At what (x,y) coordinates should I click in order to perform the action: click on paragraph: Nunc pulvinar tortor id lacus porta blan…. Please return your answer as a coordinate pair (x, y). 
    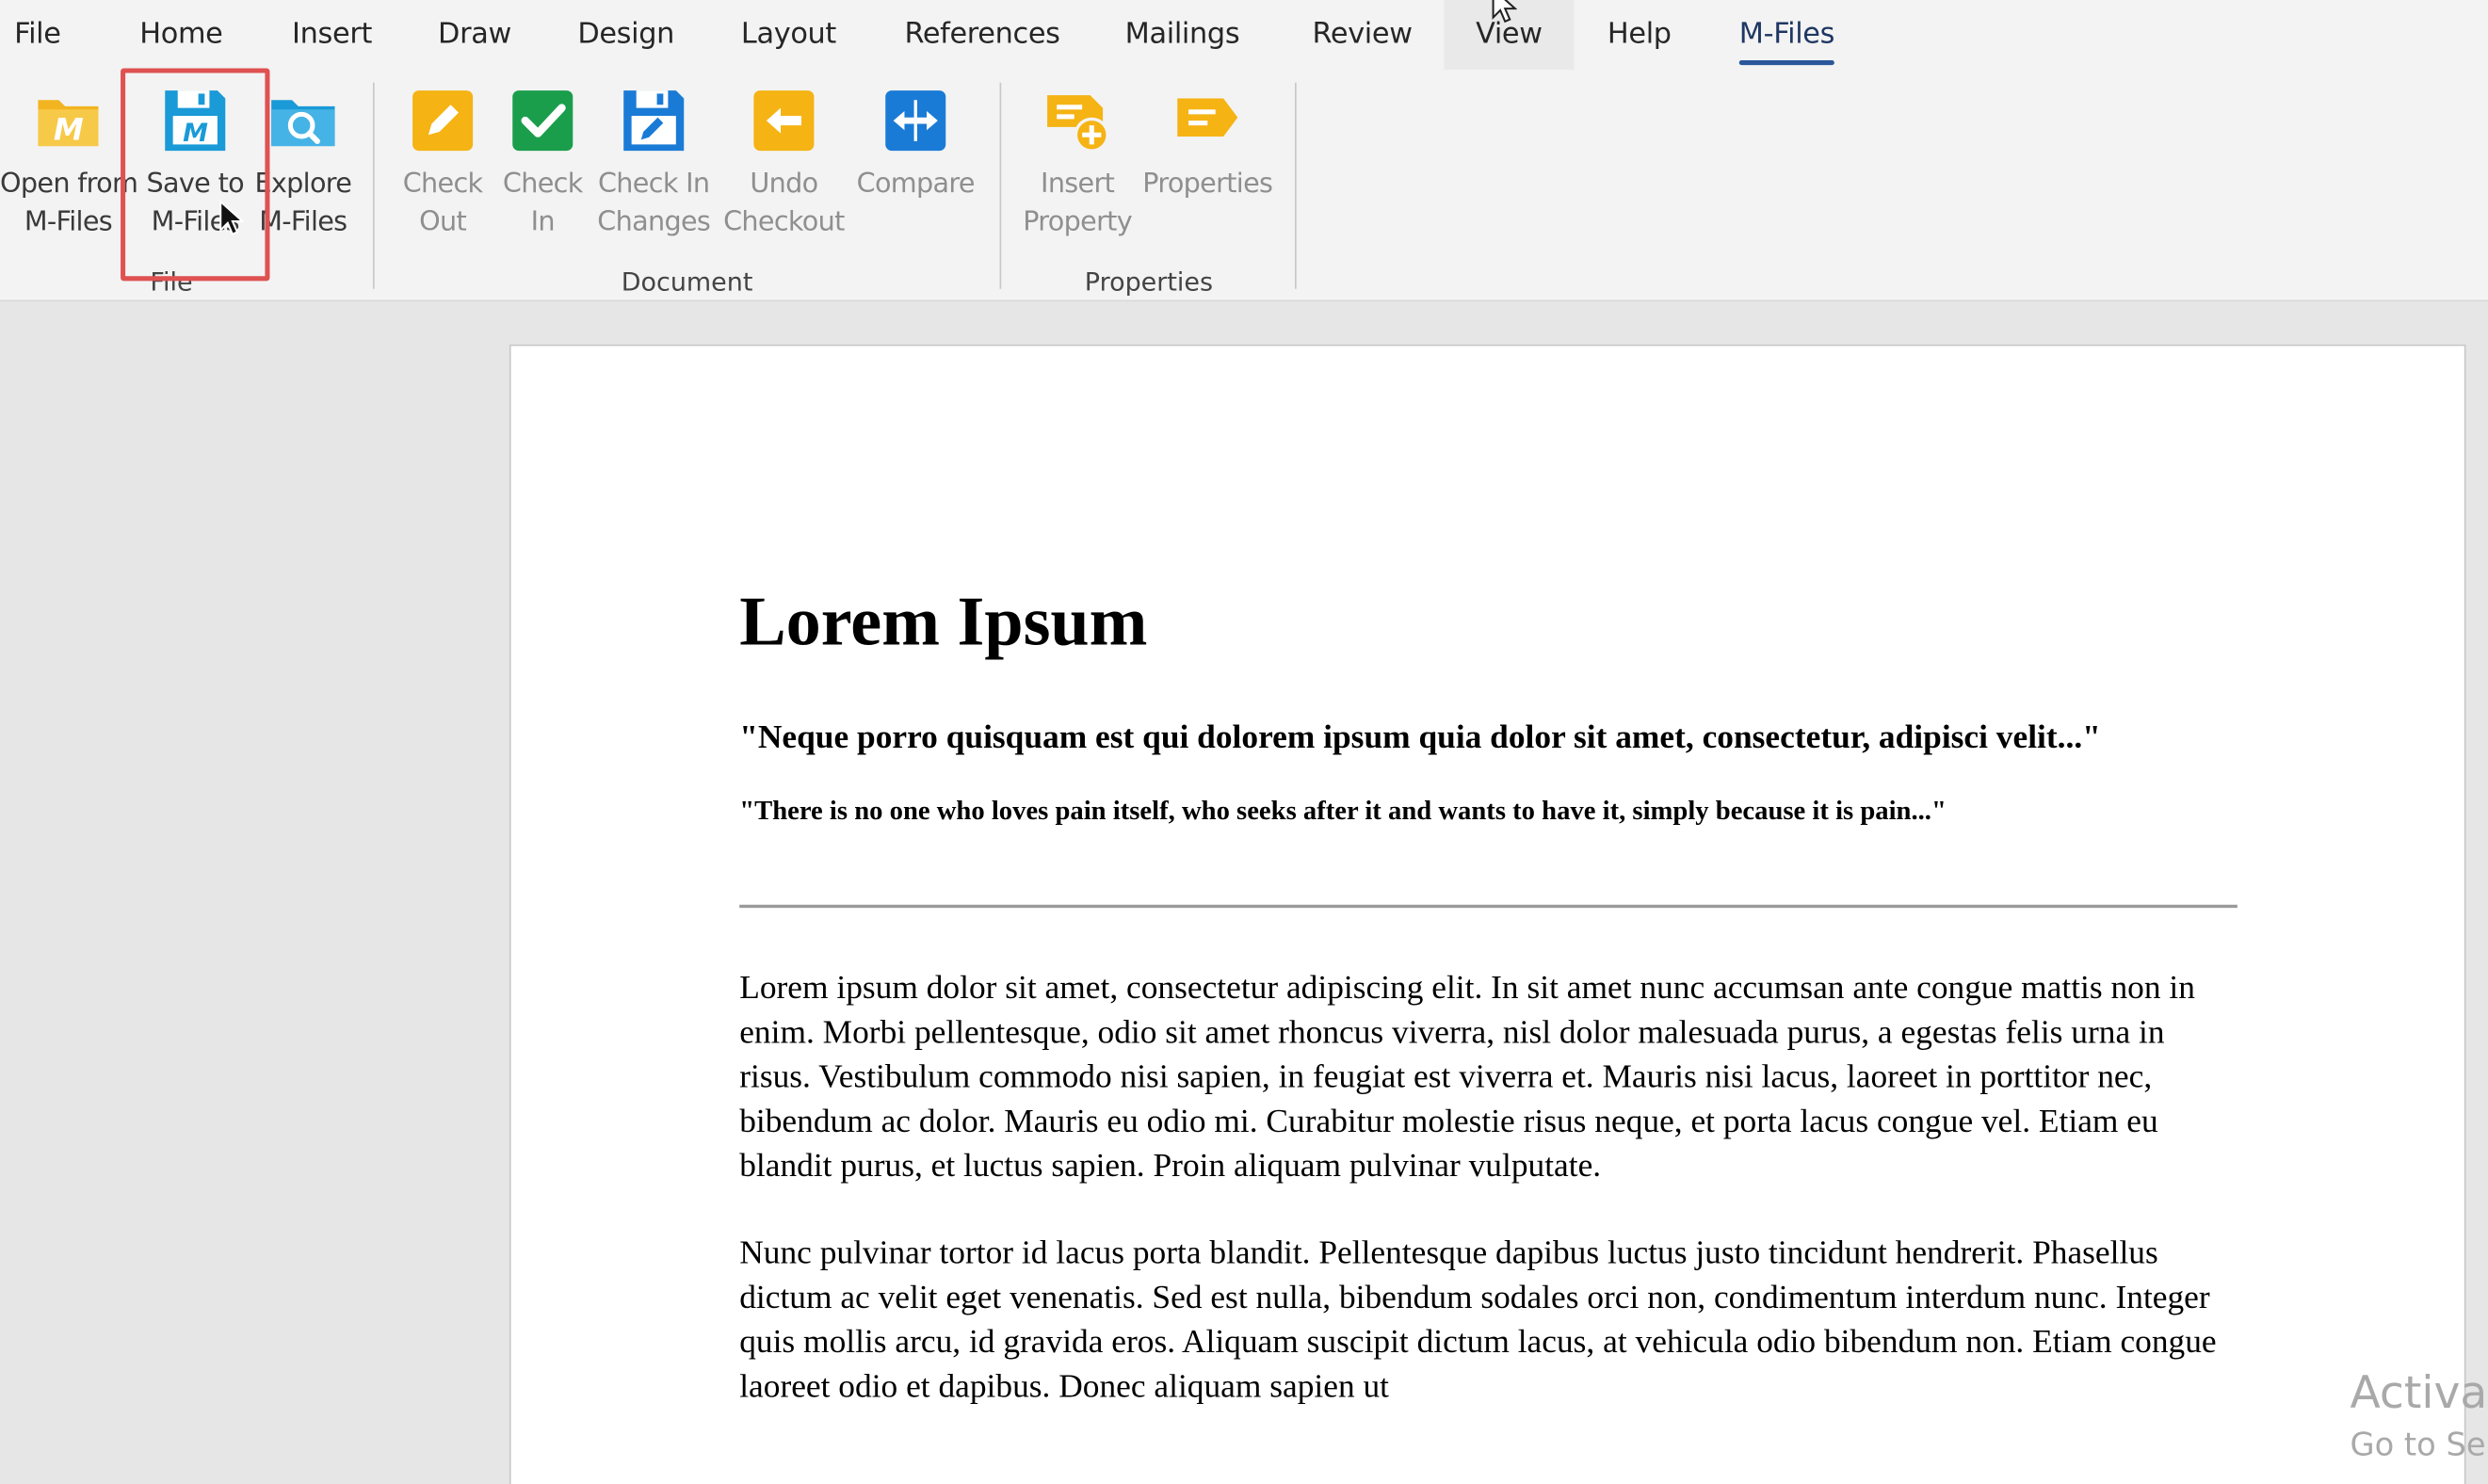
    Looking at the image, I should click on (1478, 1319).